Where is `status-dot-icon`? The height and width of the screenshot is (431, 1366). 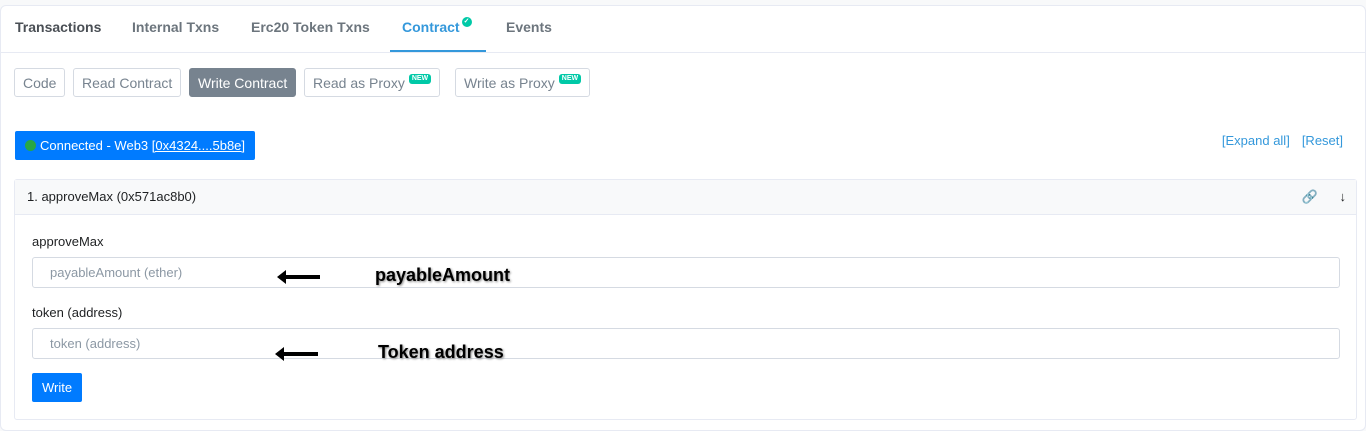
status-dot-icon is located at coordinates (30, 145).